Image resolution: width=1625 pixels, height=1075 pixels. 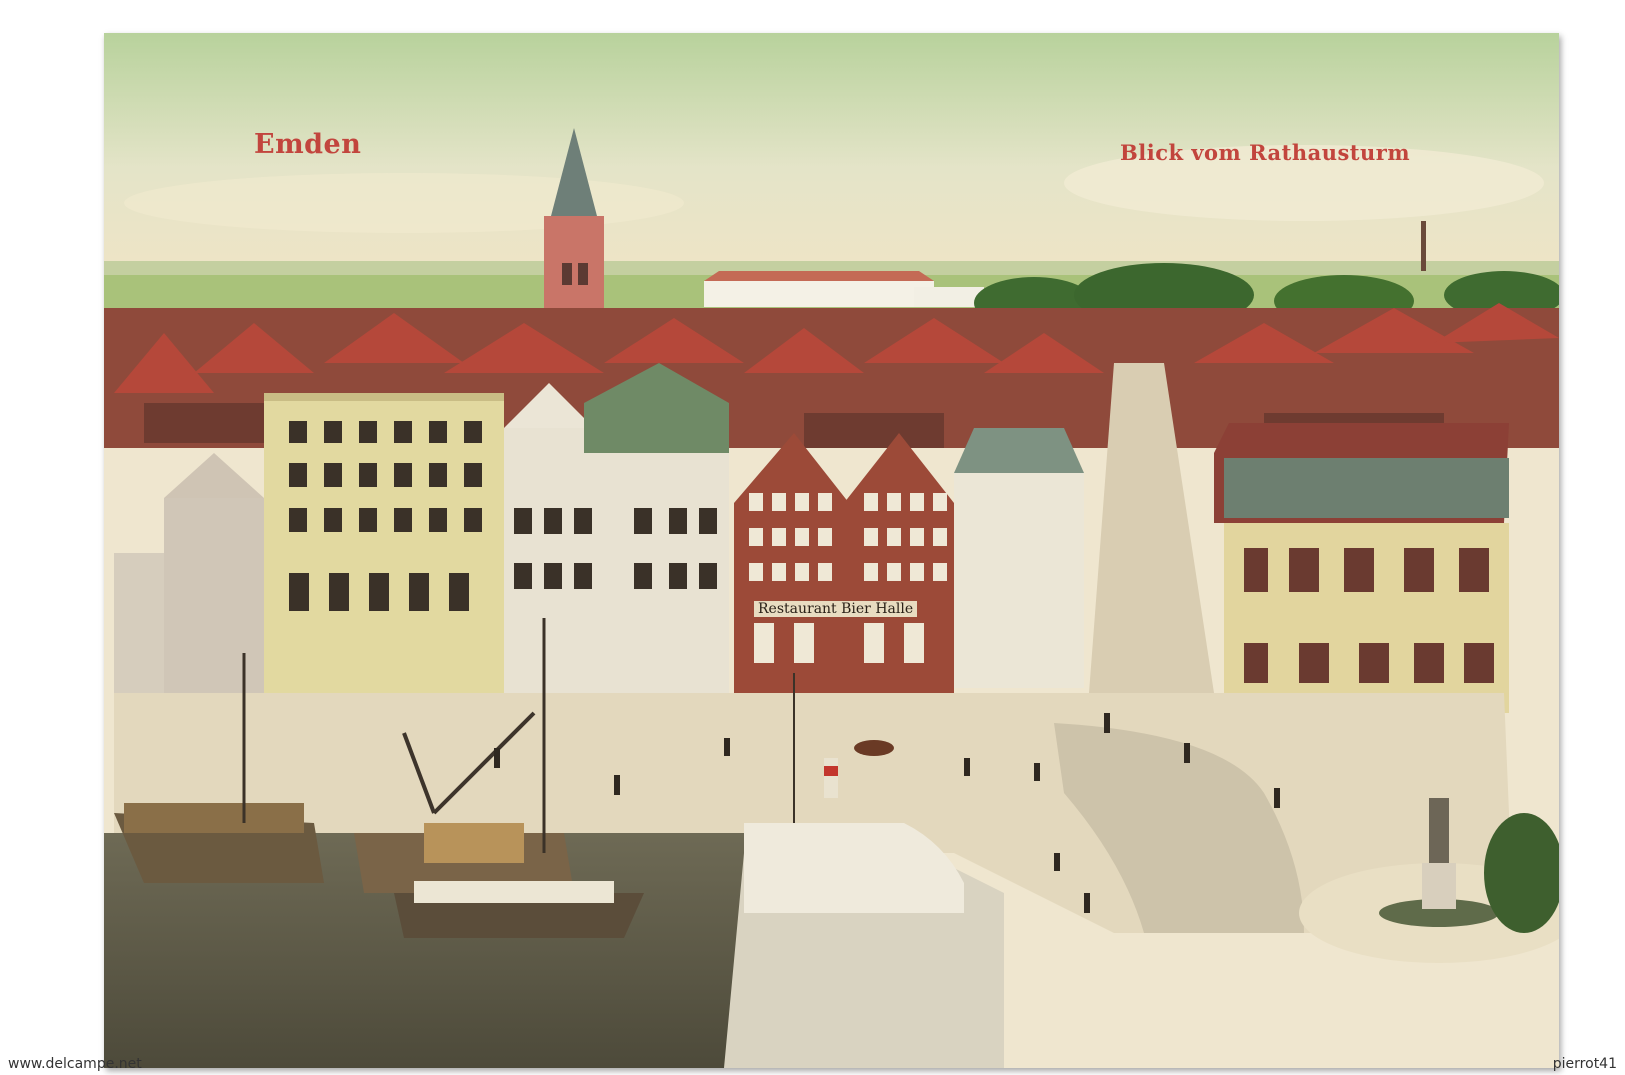 I want to click on view-caption: Blick vom Rathausturm, so click(x=1265, y=152).